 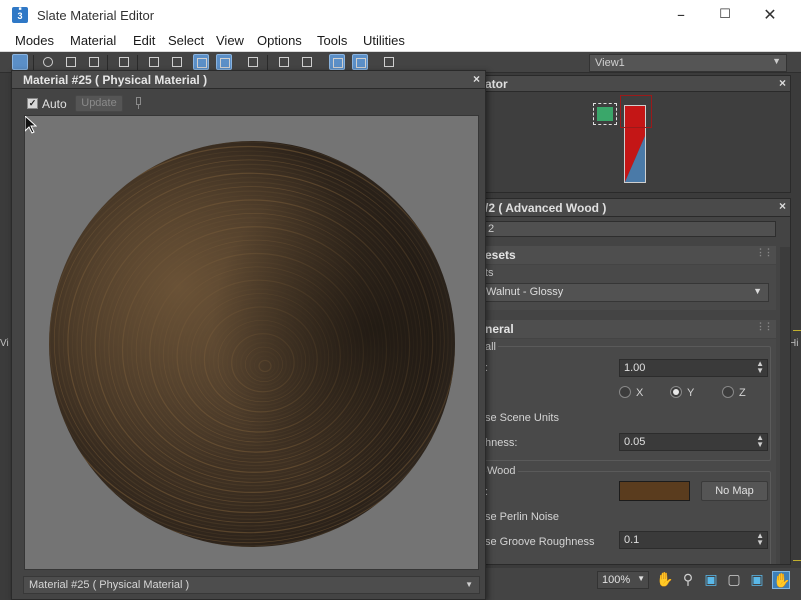 I want to click on material-selector-dropdown: Material #25 ( Physical Material ) ▼, so click(x=251, y=585).